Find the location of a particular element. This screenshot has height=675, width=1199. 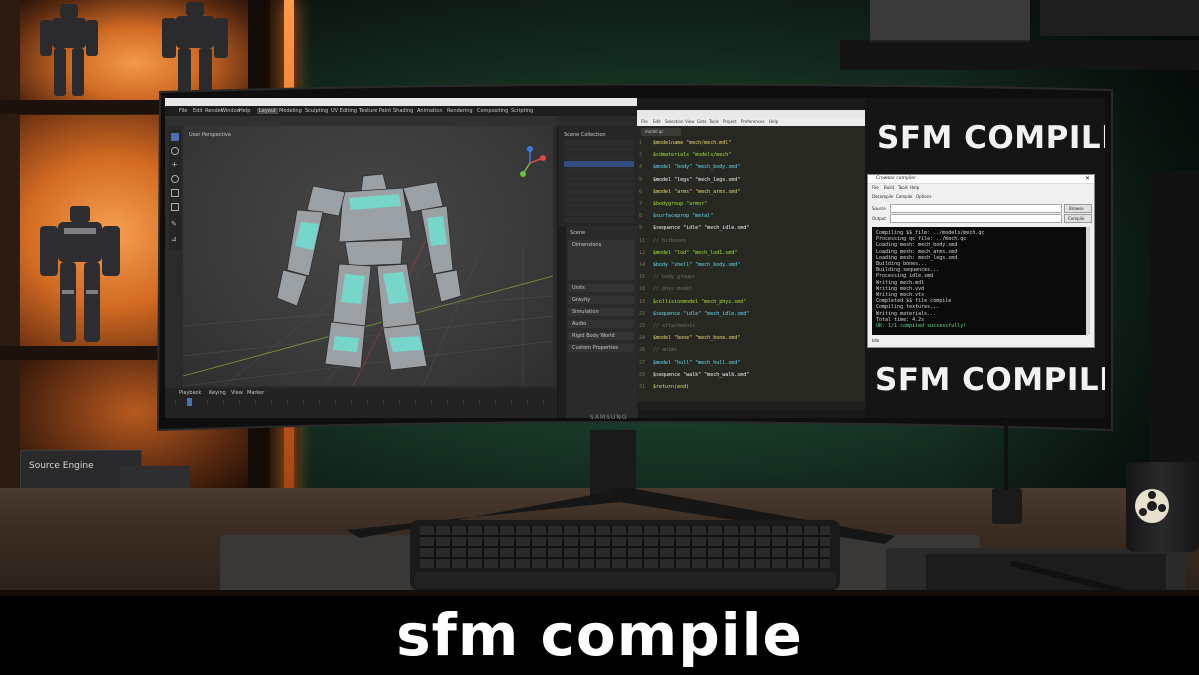

timeline-keying: Keying is located at coordinates (217, 393).